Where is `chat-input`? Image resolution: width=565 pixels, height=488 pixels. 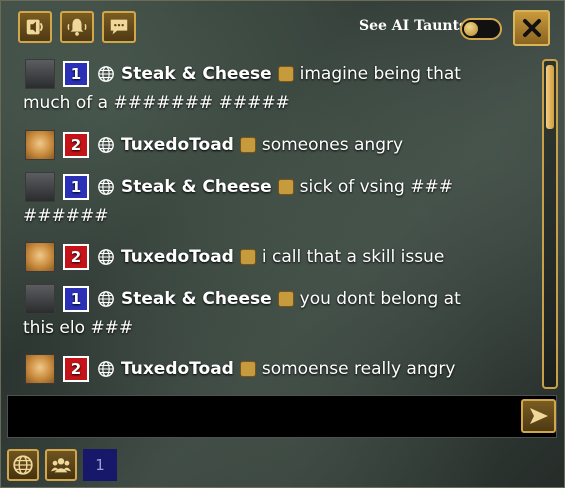 chat-input is located at coordinates (266, 418).